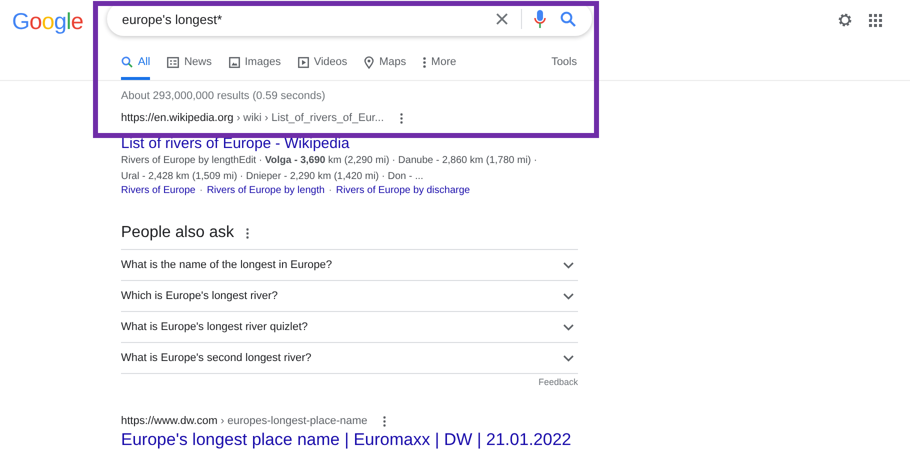  Describe the element at coordinates (349, 358) in the screenshot. I see `question-item: What is Europe's second longest river?` at that location.